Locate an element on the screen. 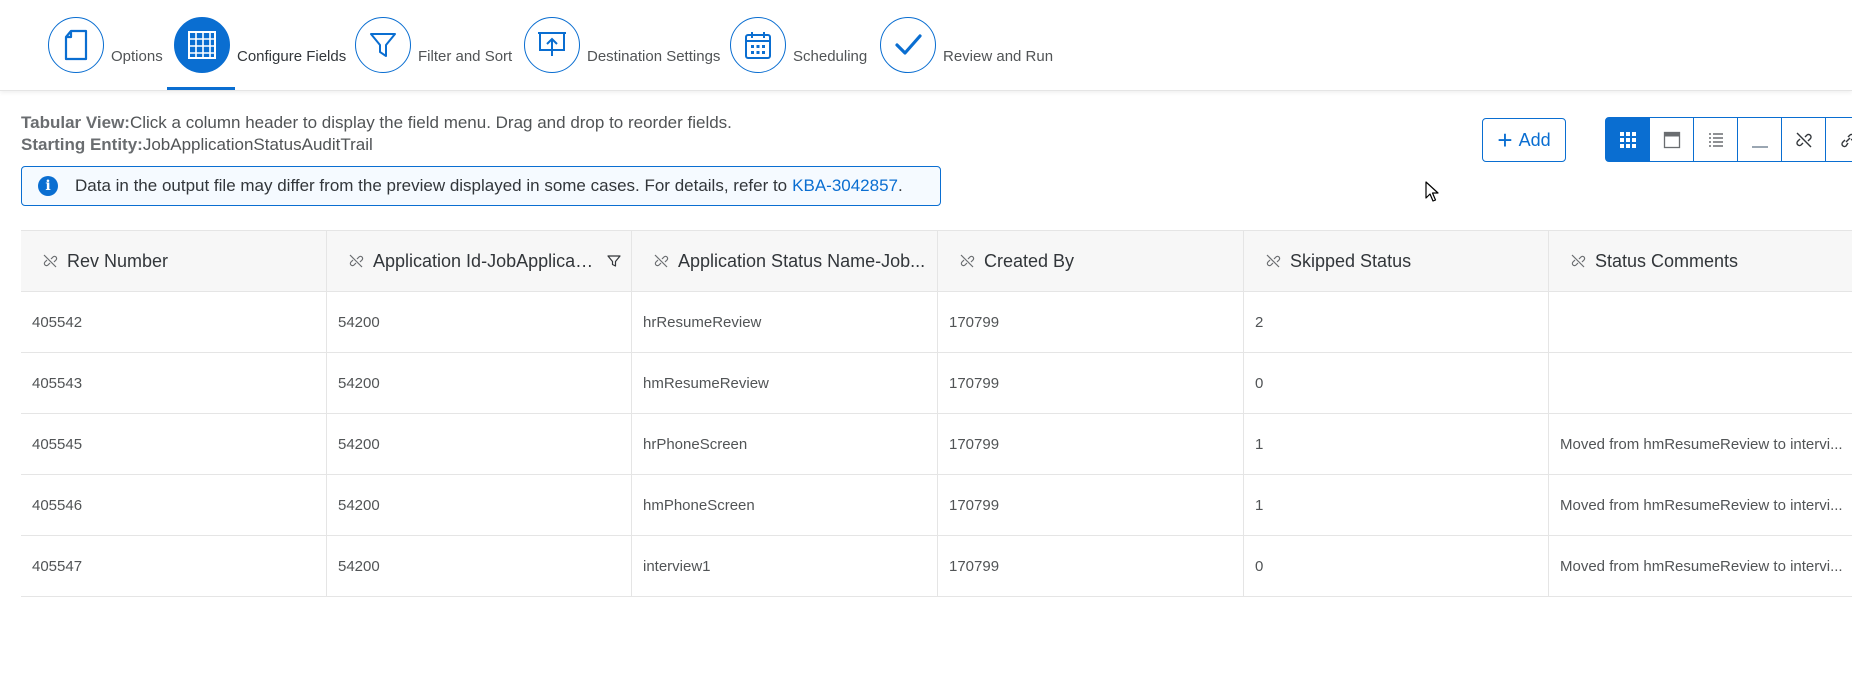  step-destination-settings: Destination Settings is located at coordinates (622, 45).